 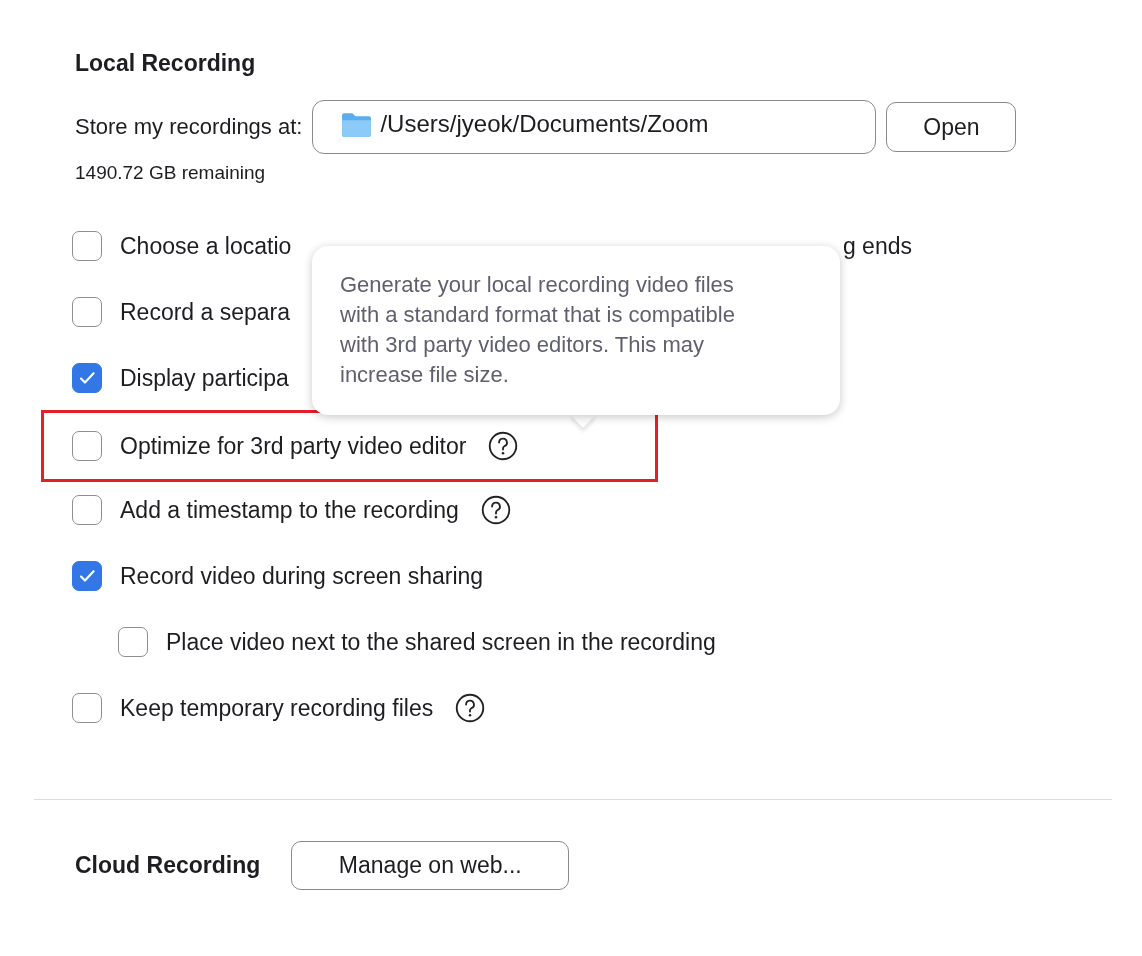 What do you see at coordinates (206, 246) in the screenshot?
I see `checkbox-label: Choose a locatio` at bounding box center [206, 246].